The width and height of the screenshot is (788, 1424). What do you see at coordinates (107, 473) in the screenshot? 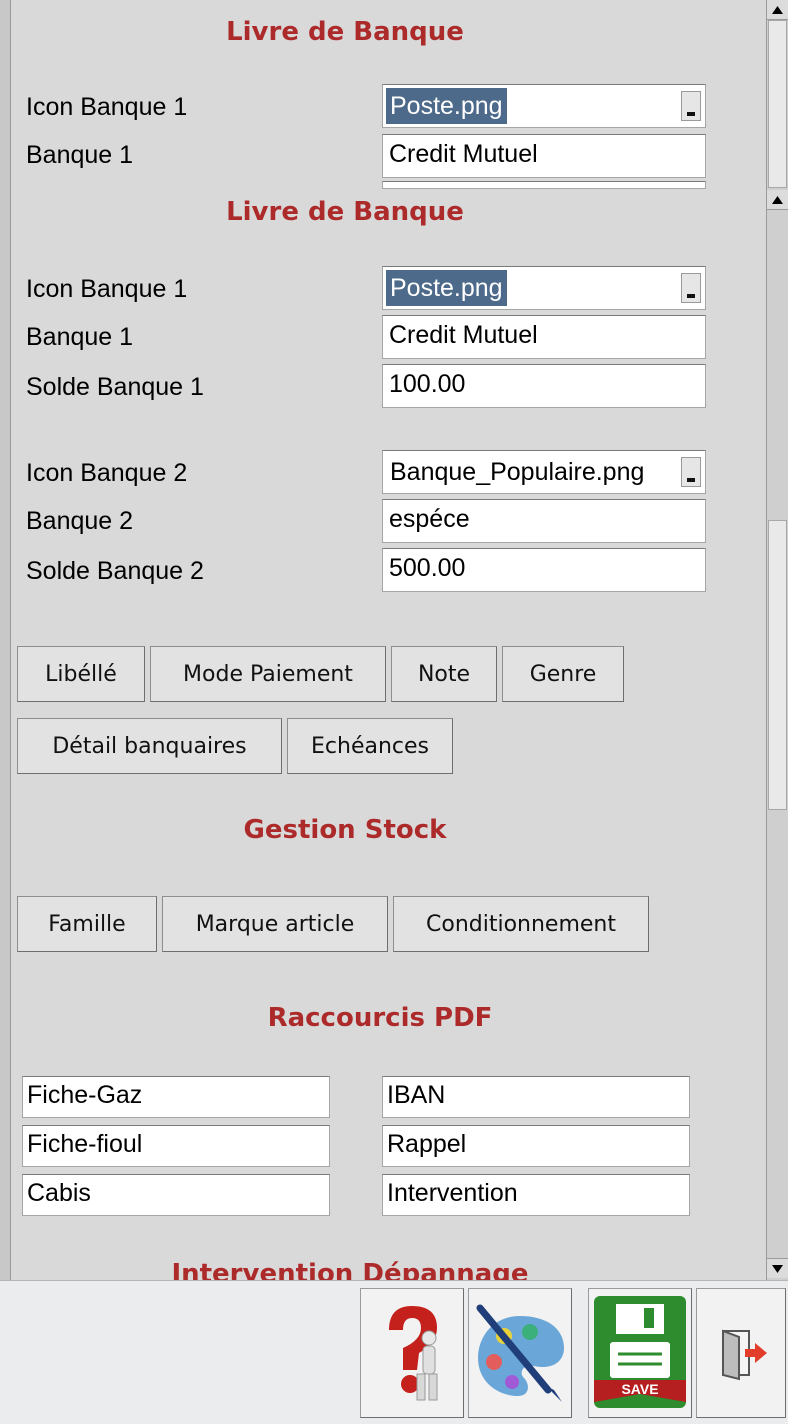
I see `icon-banque-2-label: Icon Banque 2` at bounding box center [107, 473].